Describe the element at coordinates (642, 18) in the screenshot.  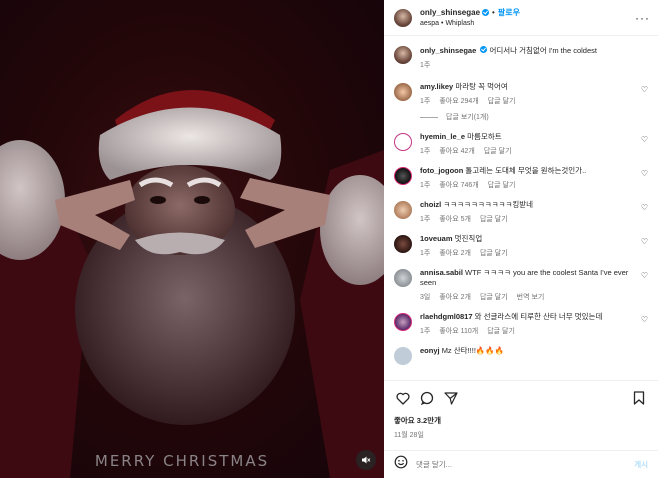
I see `more-options-button: ···` at that location.